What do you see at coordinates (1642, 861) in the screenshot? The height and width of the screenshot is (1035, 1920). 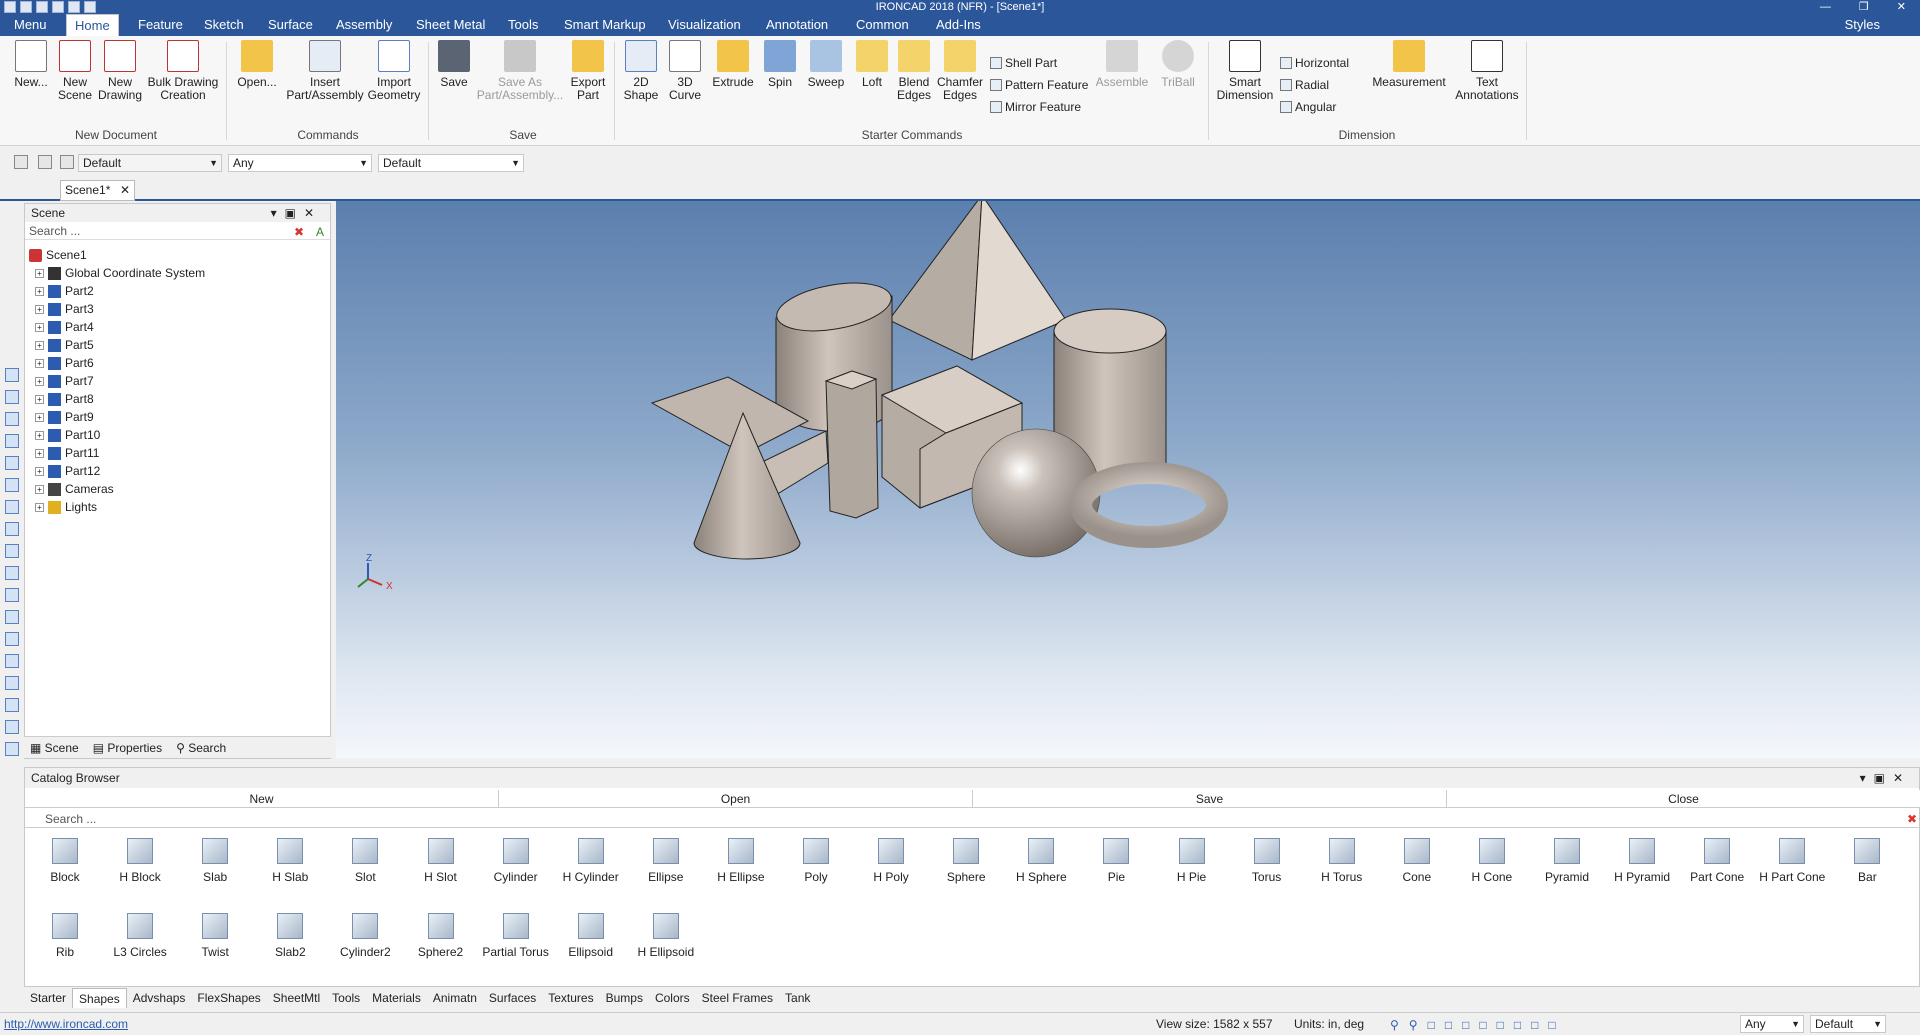 I see `catalog-item: H Pyramid` at bounding box center [1642, 861].